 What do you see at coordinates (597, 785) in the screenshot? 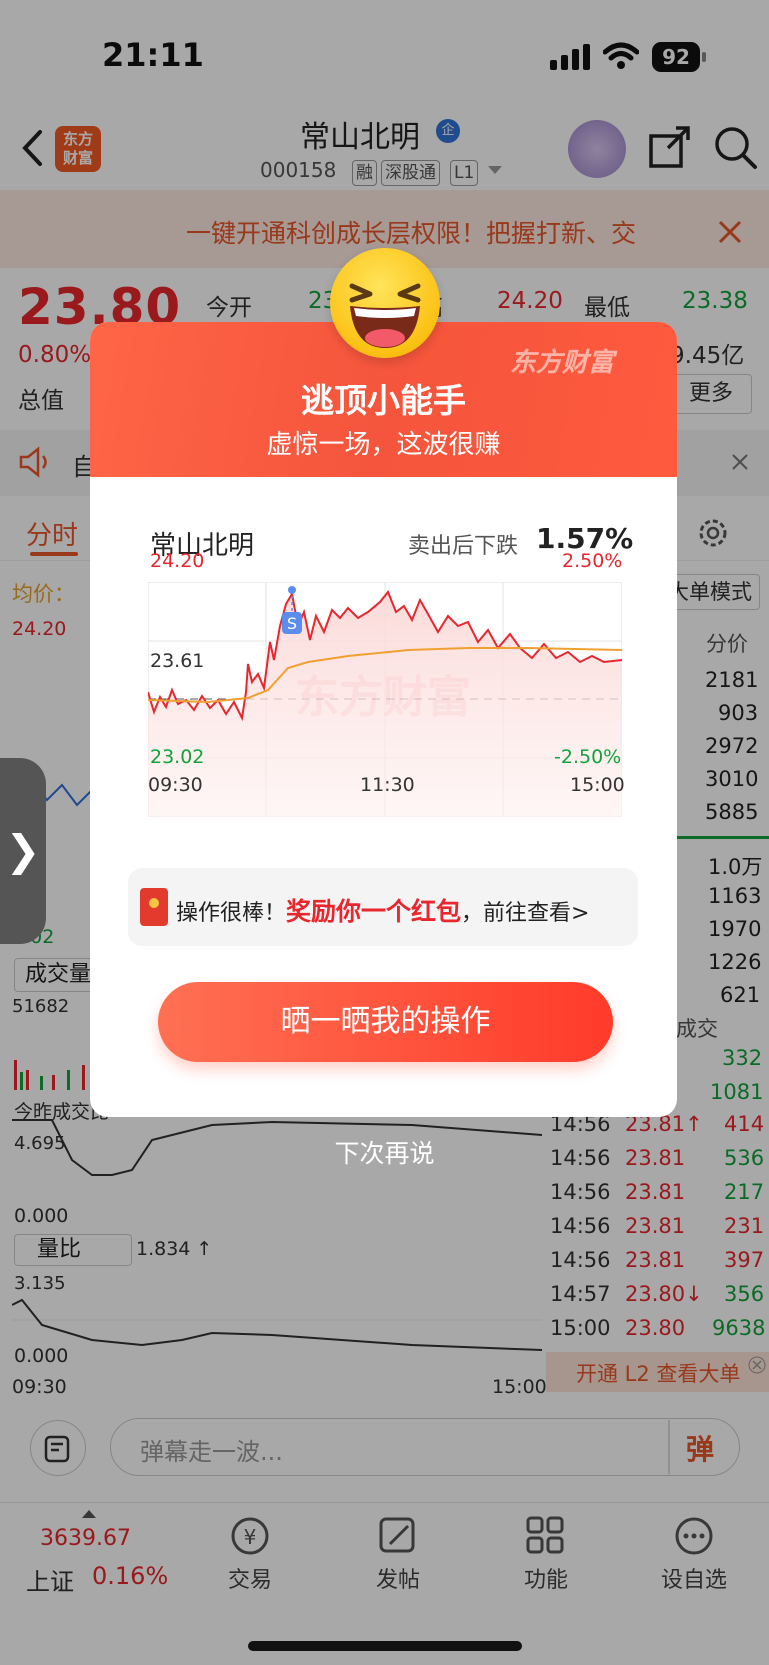
I see `chart-x-end: 15:00` at bounding box center [597, 785].